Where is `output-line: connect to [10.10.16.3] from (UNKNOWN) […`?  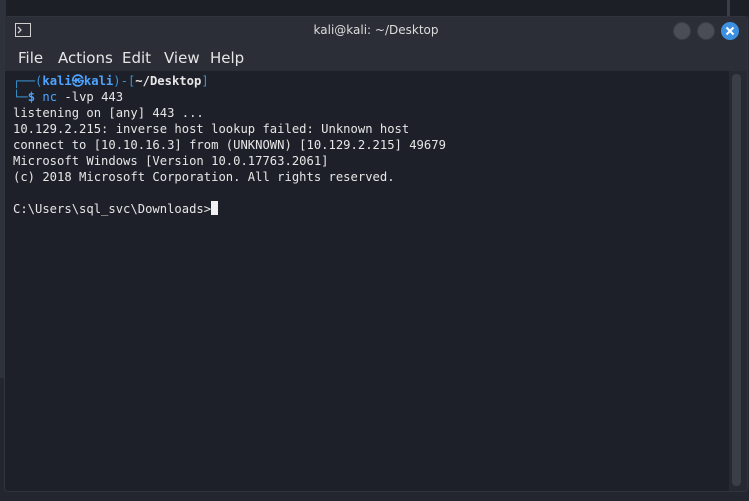 output-line: connect to [10.10.16.3] from (UNKNOWN) [… is located at coordinates (229, 145).